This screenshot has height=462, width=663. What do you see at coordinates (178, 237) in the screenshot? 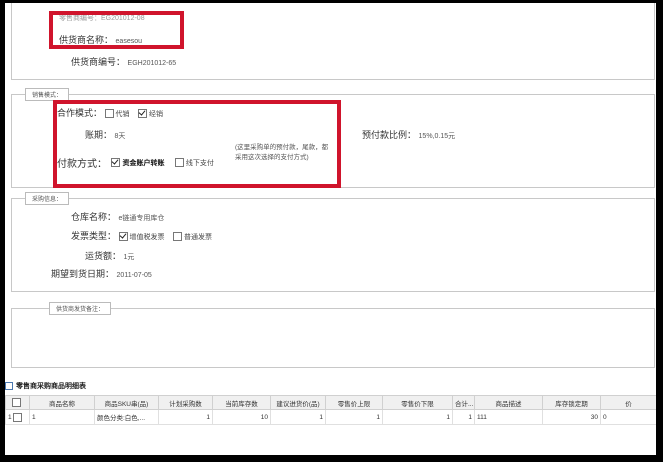
I see `invoice-normal-checkbox` at bounding box center [178, 237].